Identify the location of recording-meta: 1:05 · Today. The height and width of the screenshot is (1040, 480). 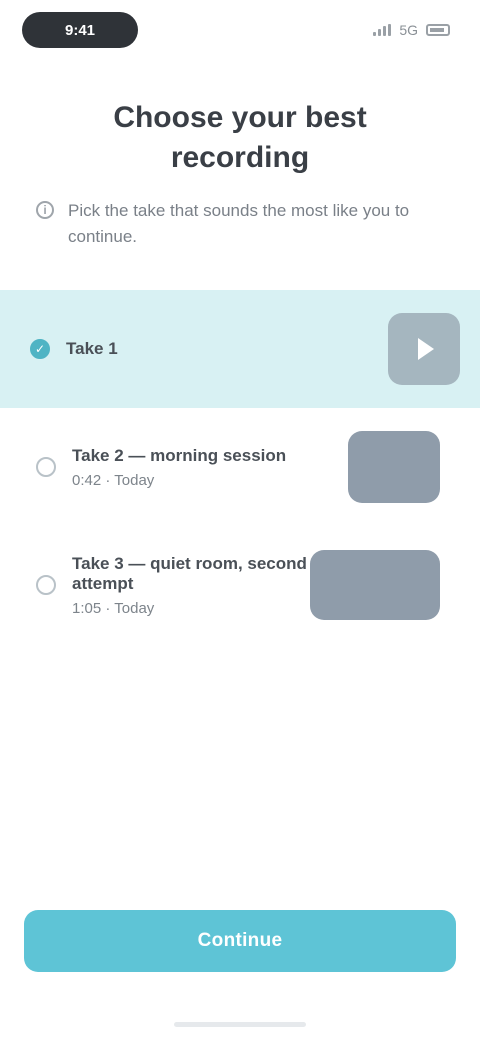
(113, 608).